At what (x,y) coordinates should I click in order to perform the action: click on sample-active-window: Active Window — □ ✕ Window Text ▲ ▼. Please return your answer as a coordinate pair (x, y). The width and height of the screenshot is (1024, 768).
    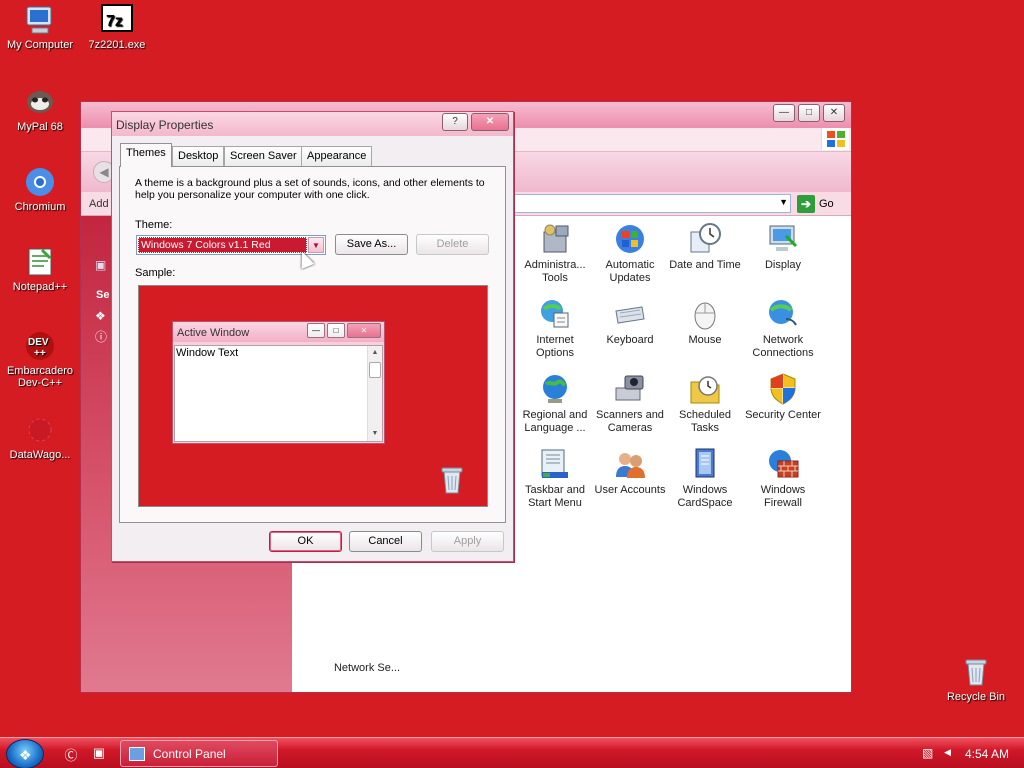
    Looking at the image, I should click on (278, 382).